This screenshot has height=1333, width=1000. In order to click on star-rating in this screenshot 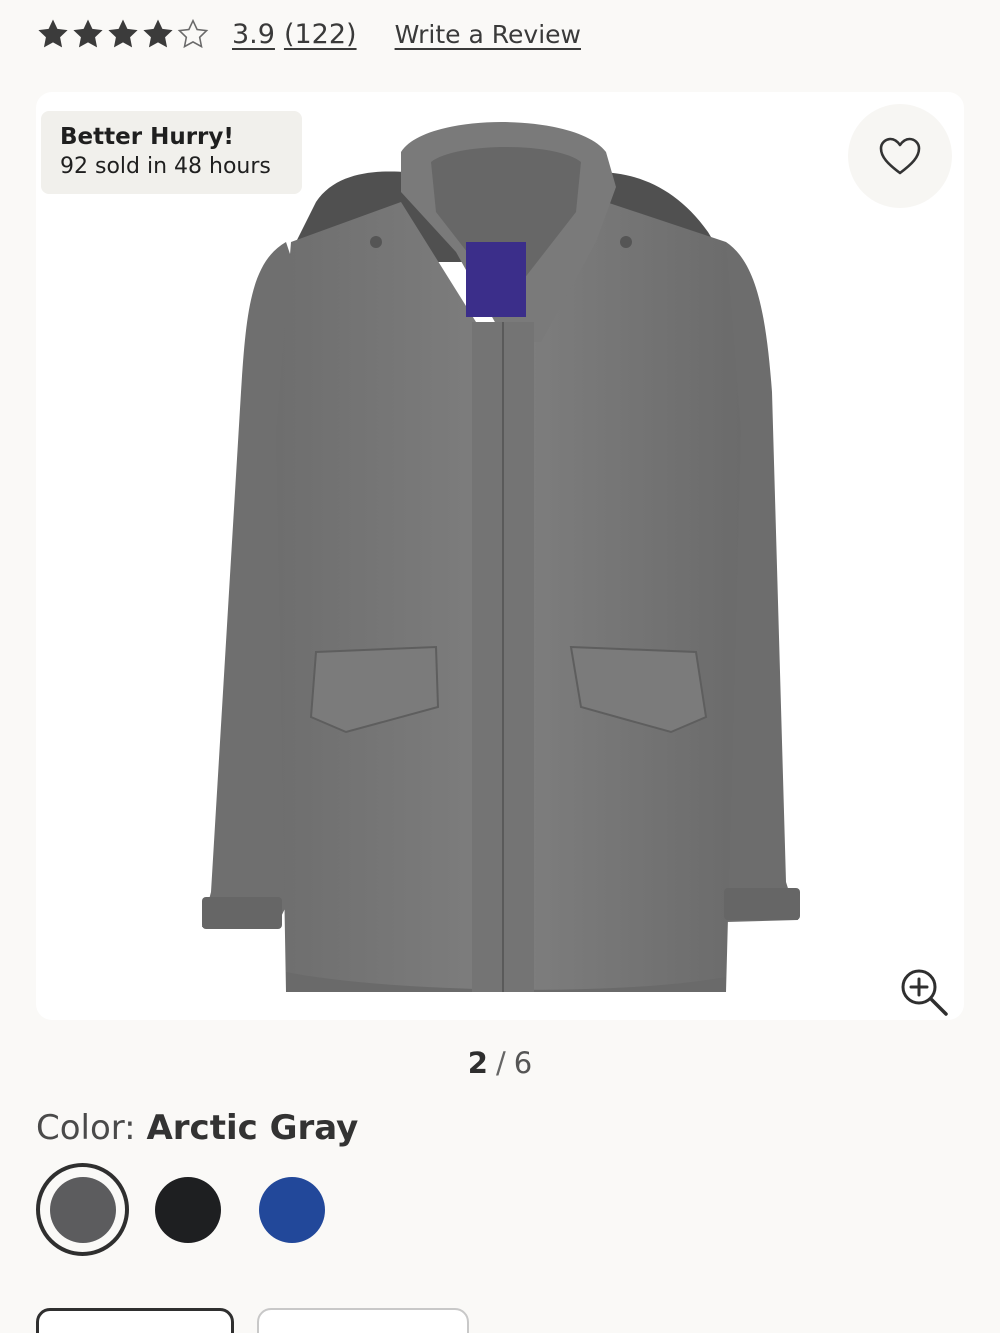, I will do `click(123, 34)`.